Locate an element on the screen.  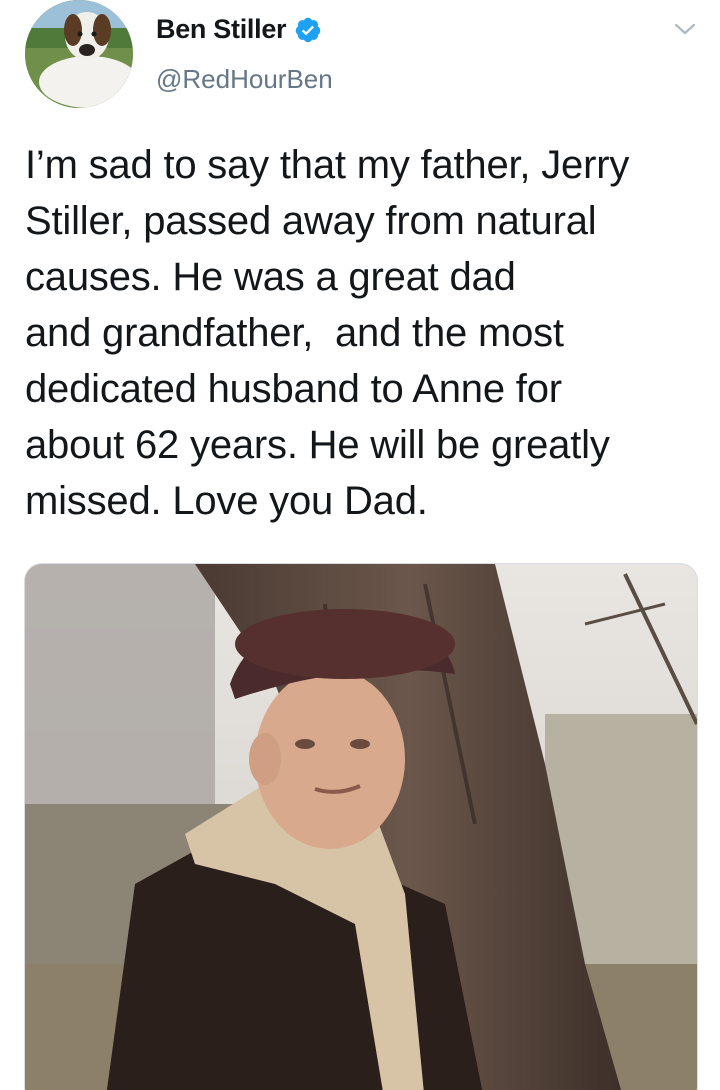
tweet-text-line: and grandfather, and the most is located at coordinates (294, 333).